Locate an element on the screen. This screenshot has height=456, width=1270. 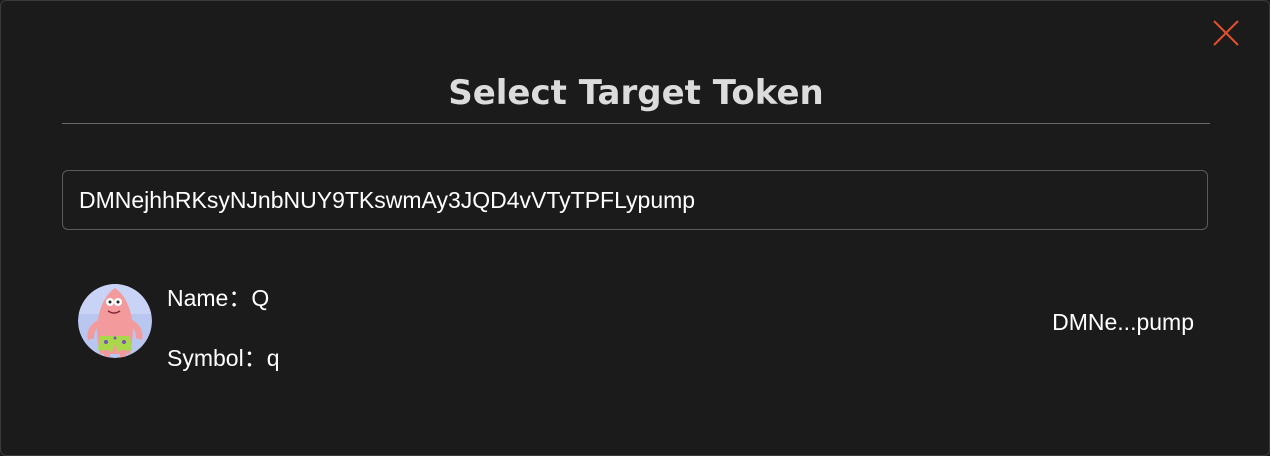
token-avatar is located at coordinates (115, 321).